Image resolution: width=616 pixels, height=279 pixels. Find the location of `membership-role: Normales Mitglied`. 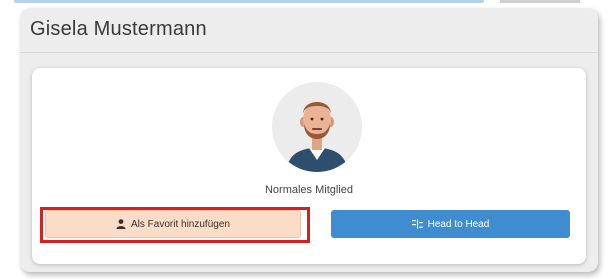

membership-role: Normales Mitglied is located at coordinates (309, 190).